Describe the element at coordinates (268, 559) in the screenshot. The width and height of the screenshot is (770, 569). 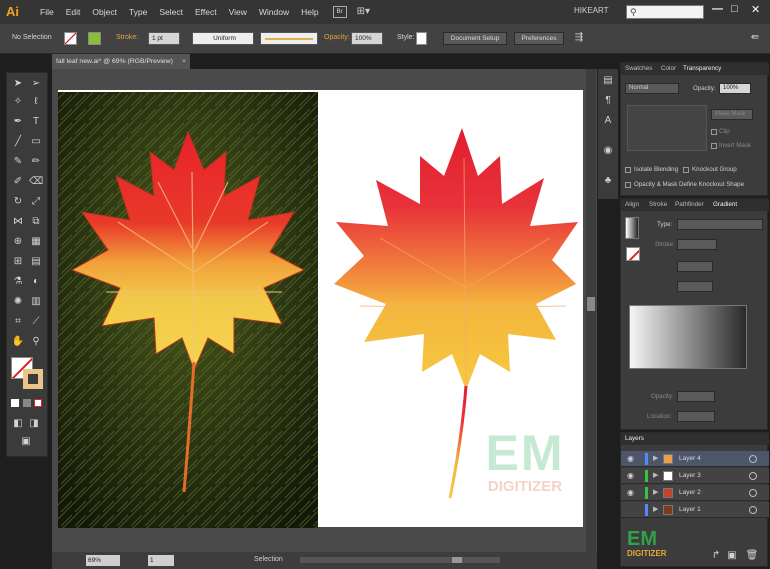
I see `status-mode: Selection` at that location.